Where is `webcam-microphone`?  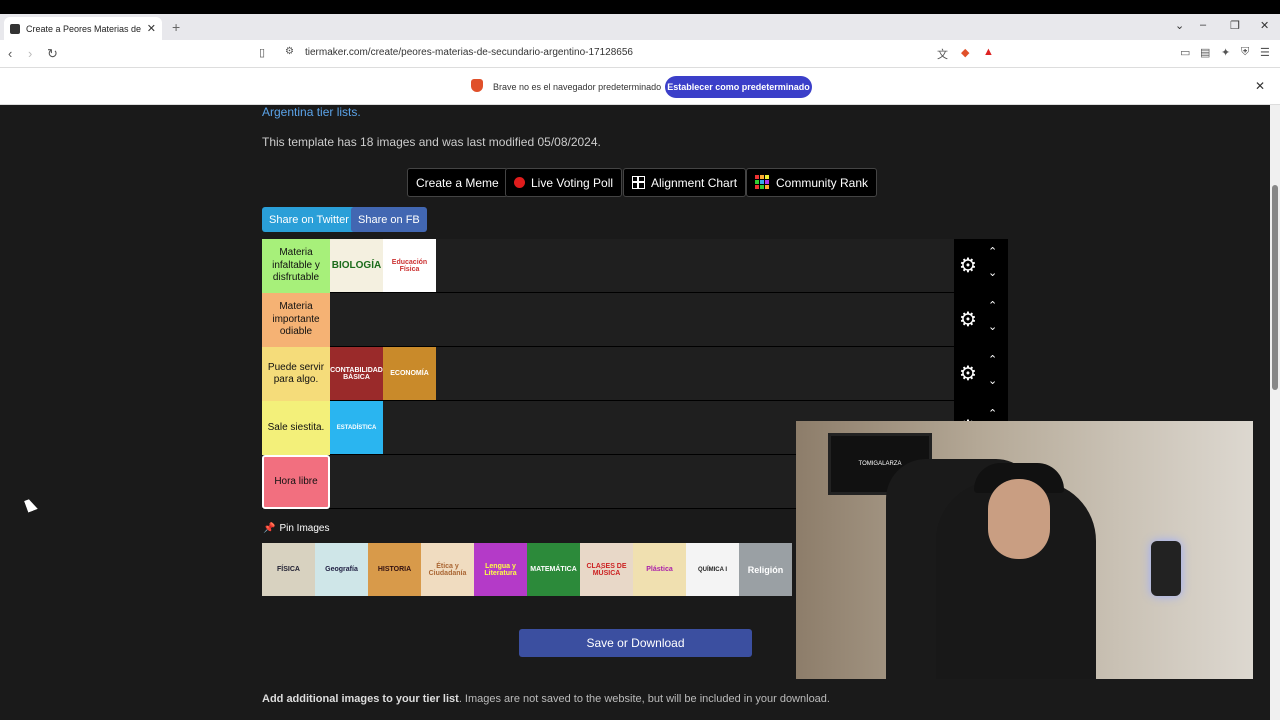 webcam-microphone is located at coordinates (1166, 568).